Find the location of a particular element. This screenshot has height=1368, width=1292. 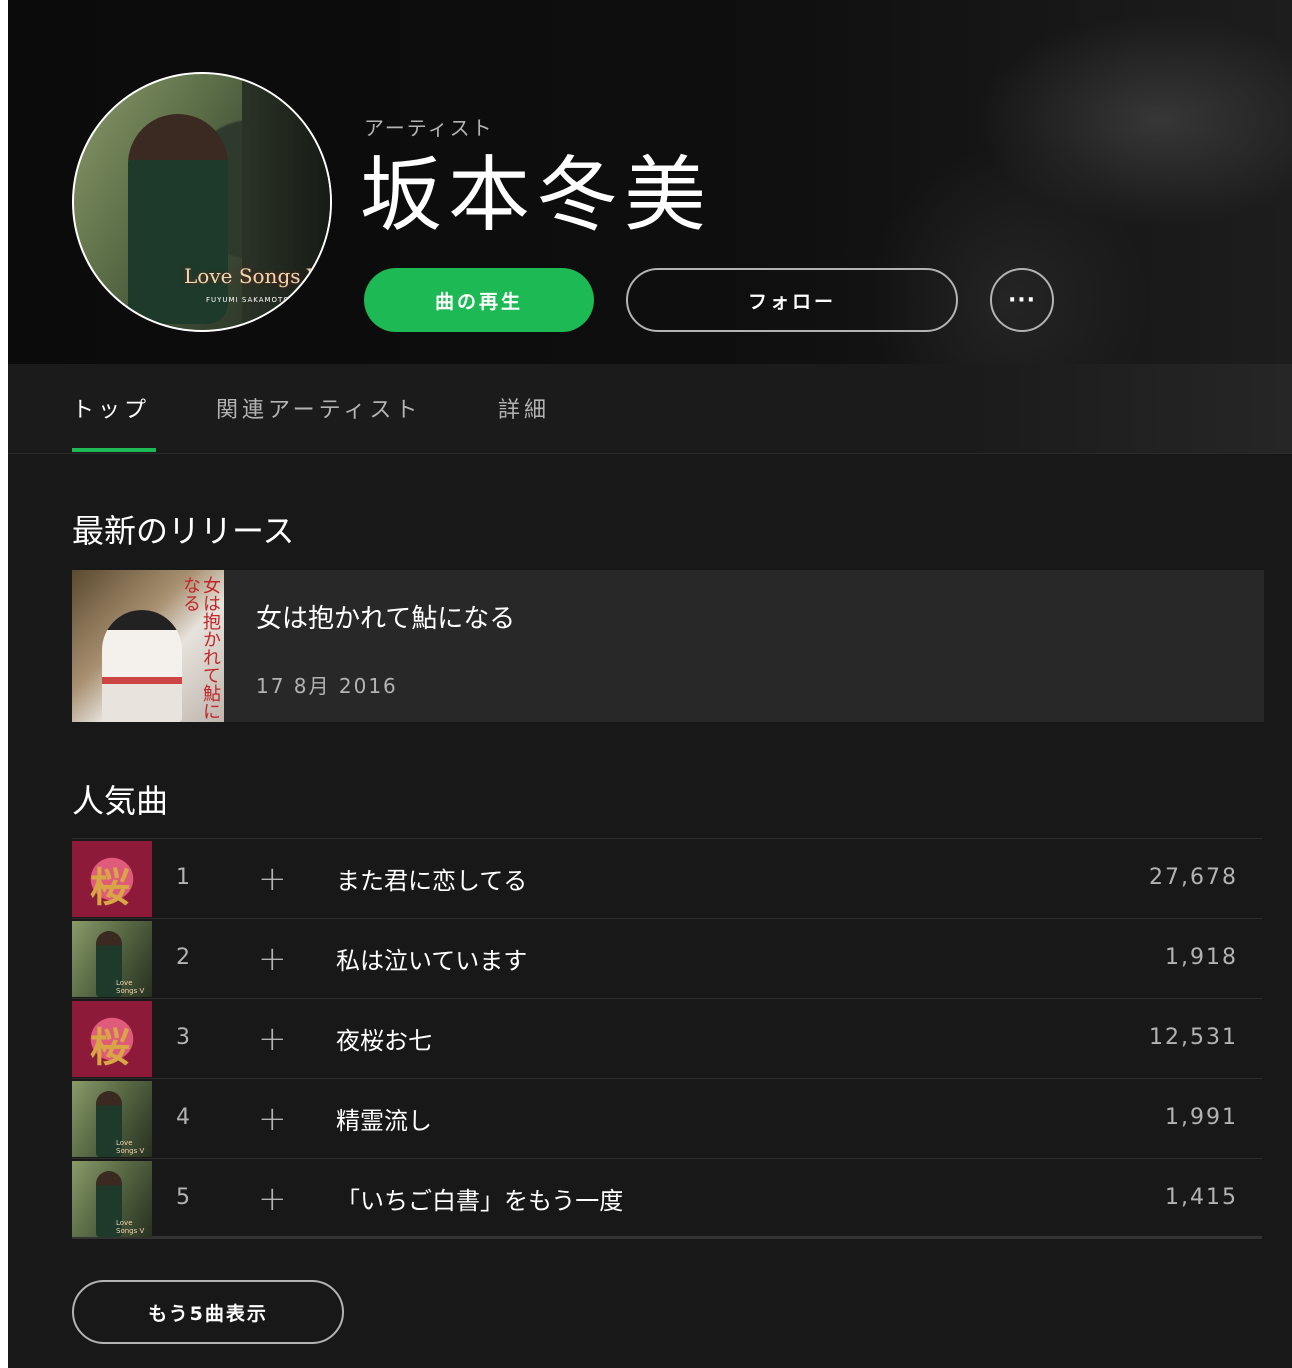

track-play-count: 1,991 is located at coordinates (1201, 1117).